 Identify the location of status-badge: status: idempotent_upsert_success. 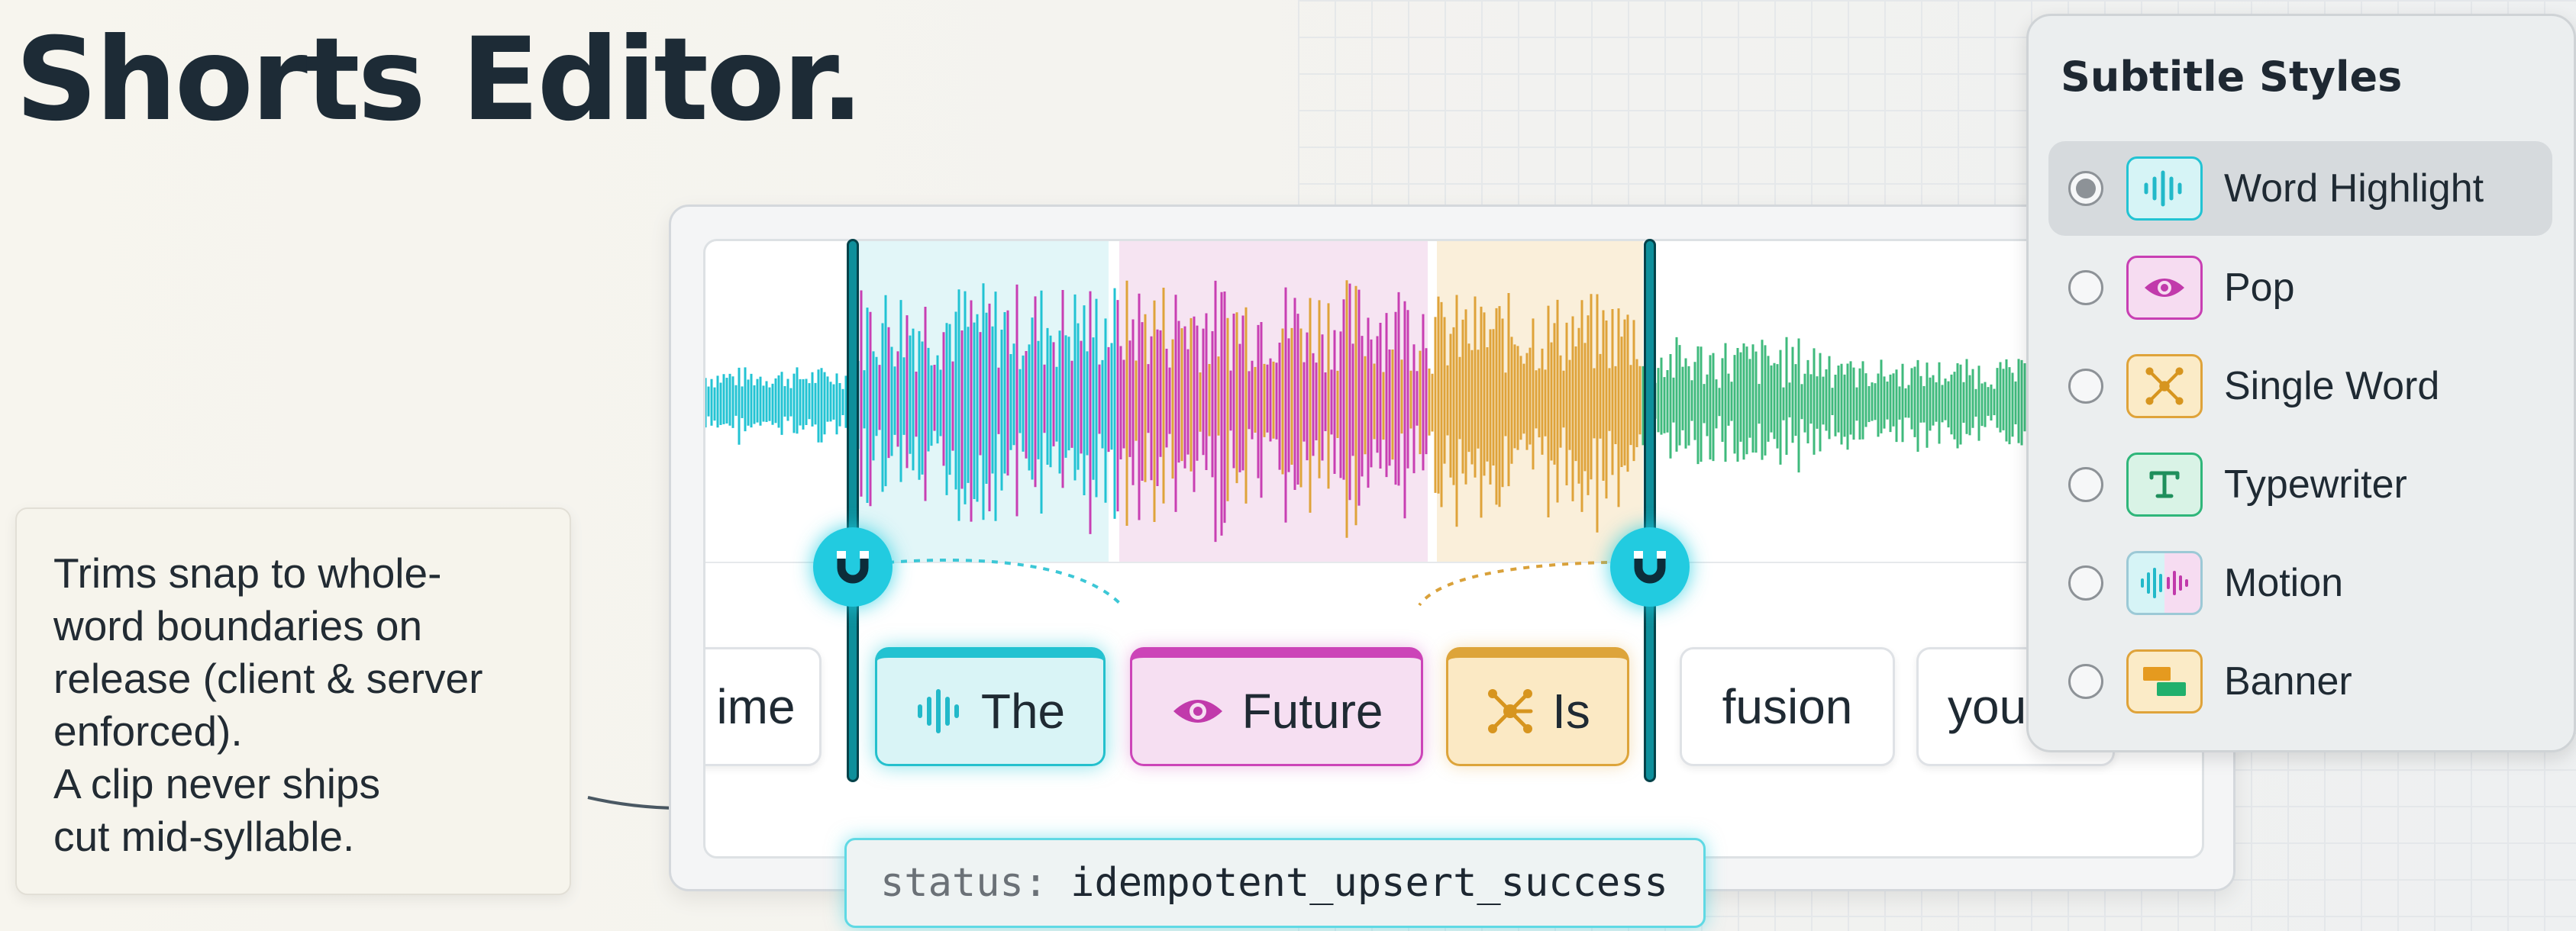
(1275, 883).